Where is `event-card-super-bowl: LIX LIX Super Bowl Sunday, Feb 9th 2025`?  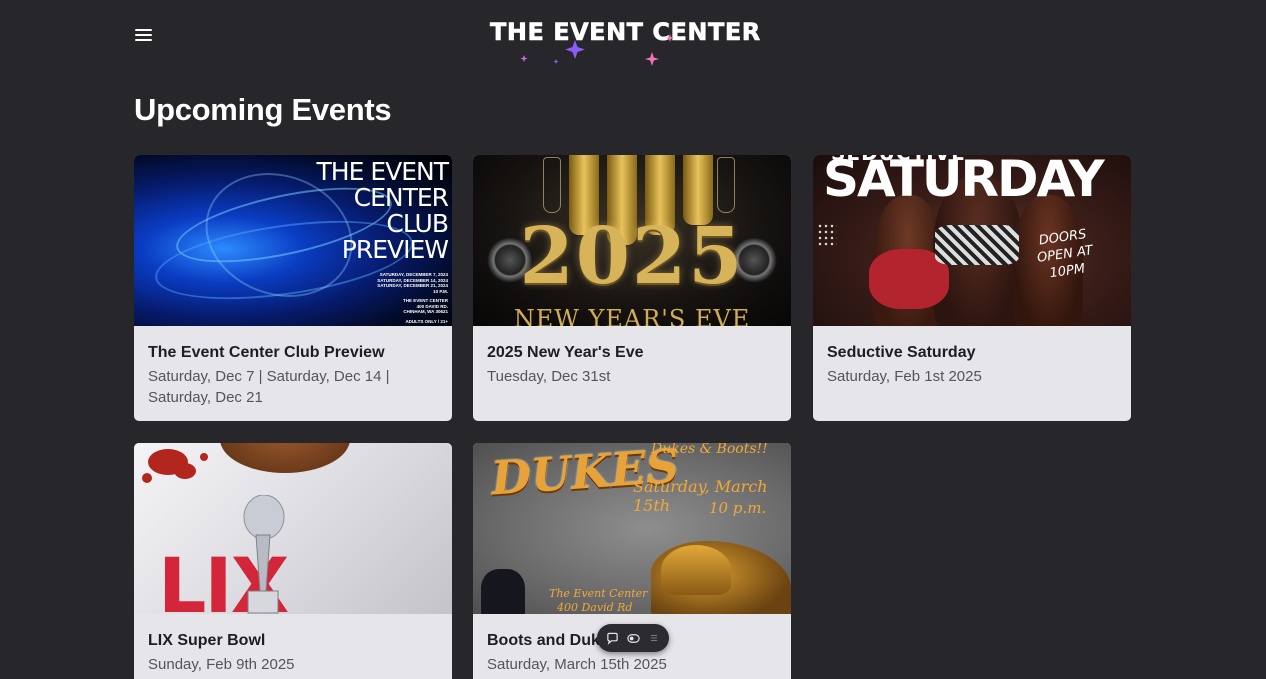
event-card-super-bowl: LIX LIX Super Bowl Sunday, Feb 9th 2025 is located at coordinates (293, 561).